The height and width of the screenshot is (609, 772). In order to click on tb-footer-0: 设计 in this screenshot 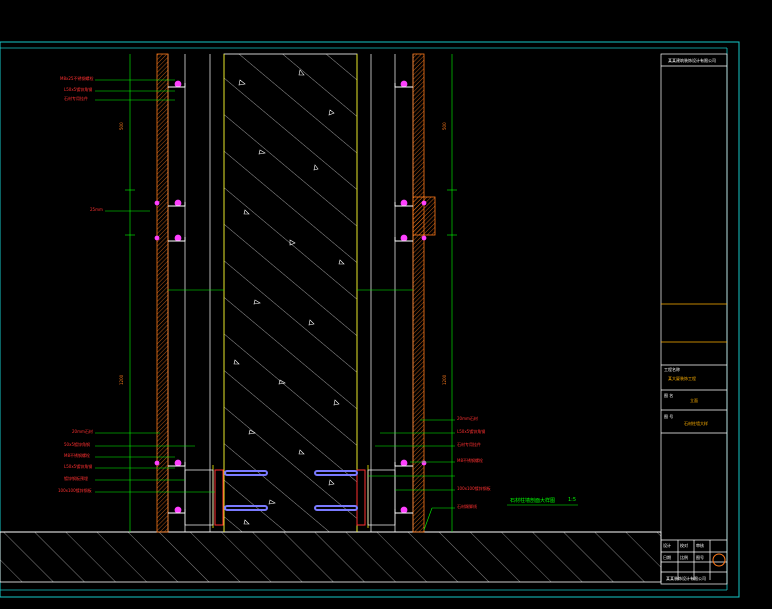, I will do `click(667, 545)`.